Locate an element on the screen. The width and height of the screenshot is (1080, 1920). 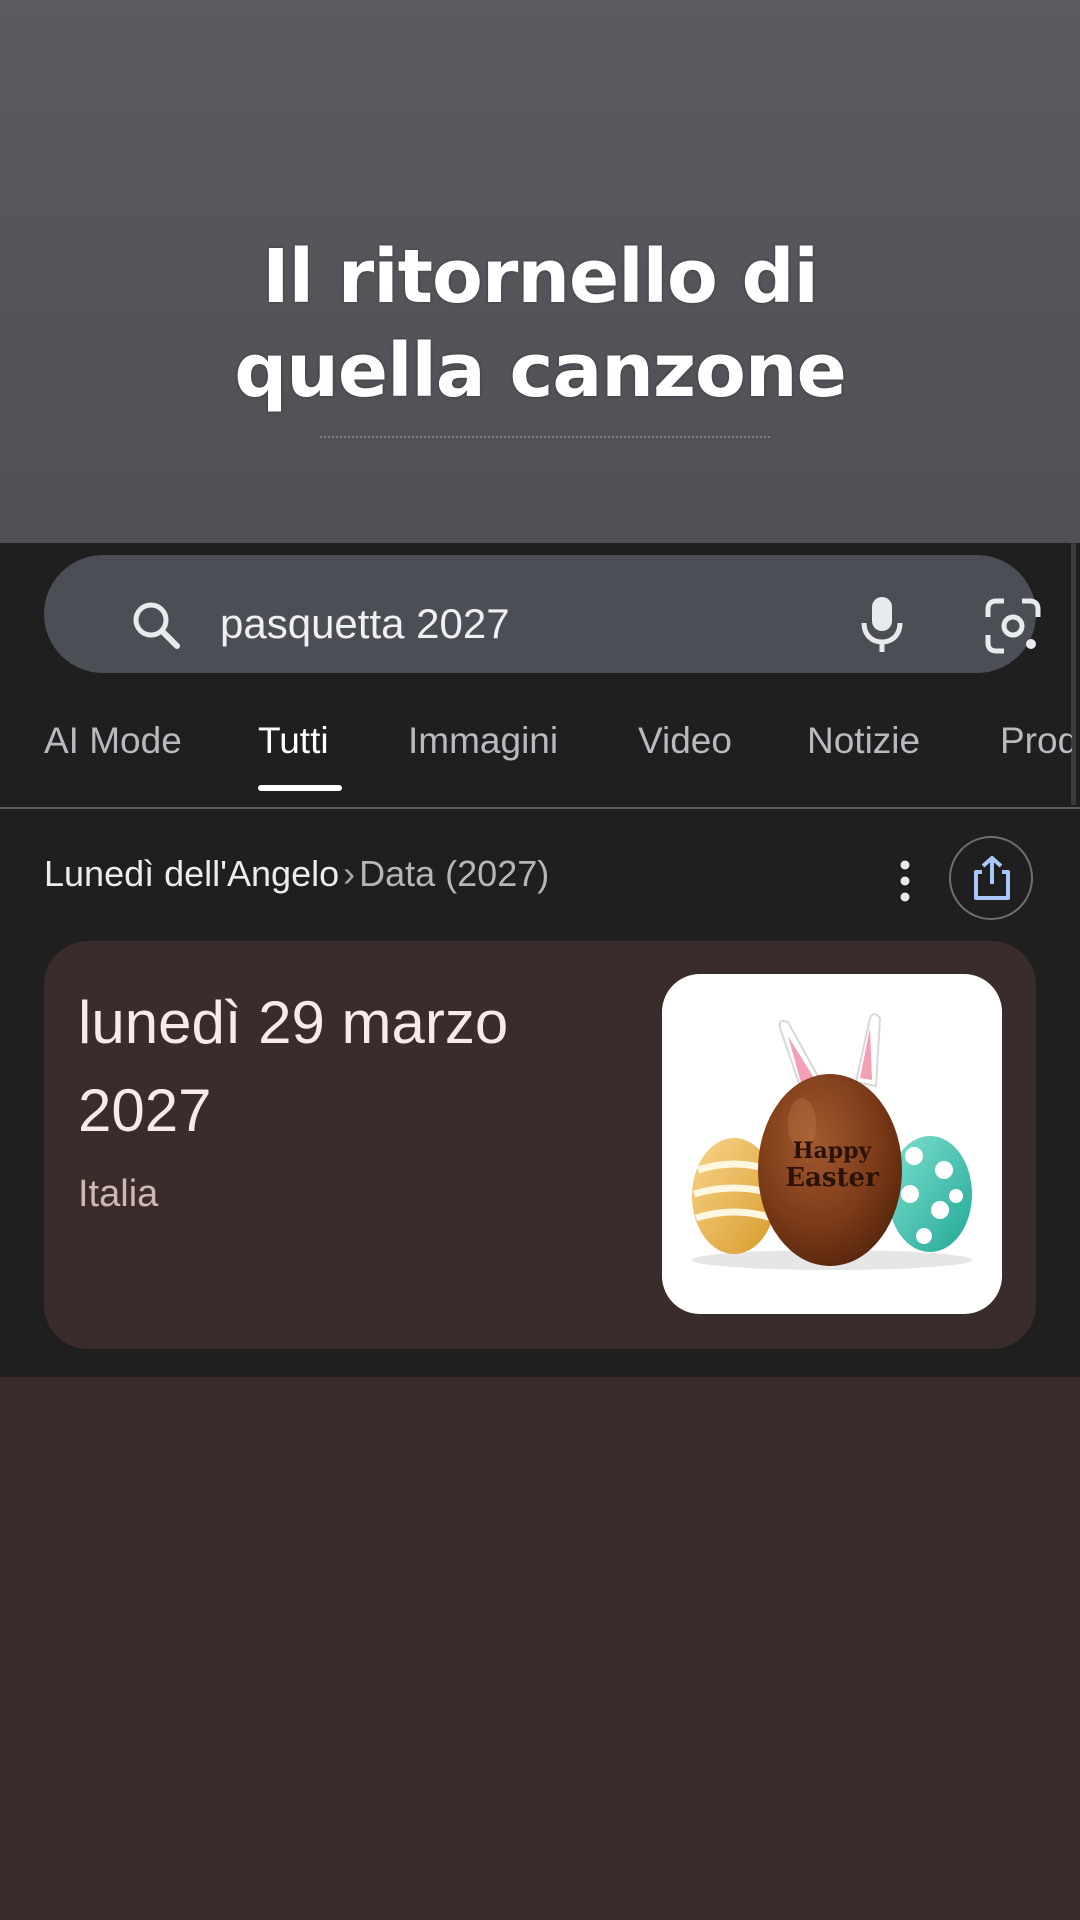
easter-eggs-illustration: Happy Easter is located at coordinates (832, 1141).